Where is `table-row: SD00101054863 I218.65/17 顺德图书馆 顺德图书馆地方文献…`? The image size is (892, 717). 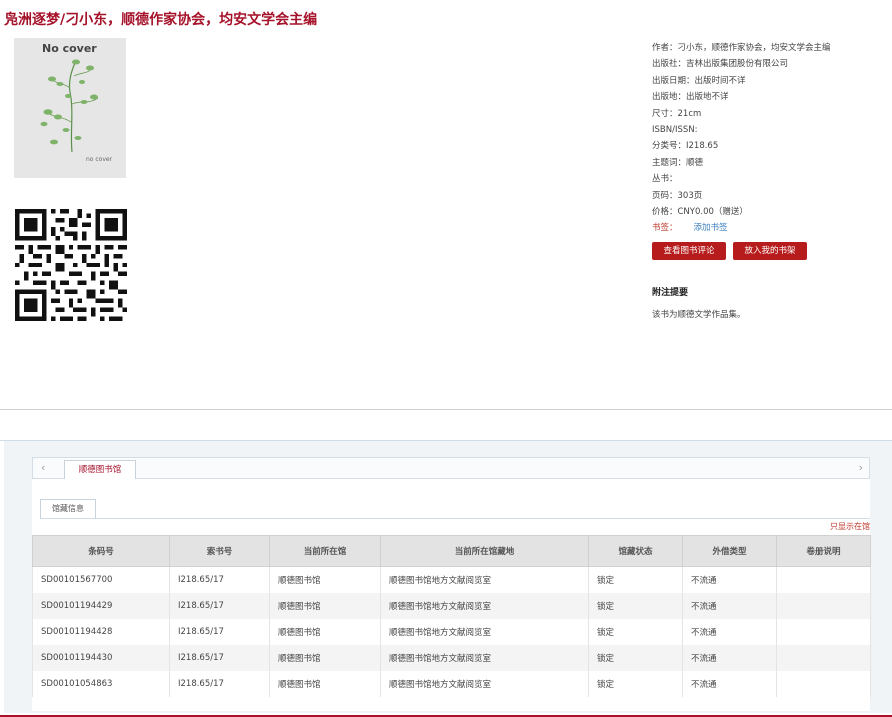 table-row: SD00101054863 I218.65/17 顺德图书馆 顺德图书馆地方文献… is located at coordinates (451, 684).